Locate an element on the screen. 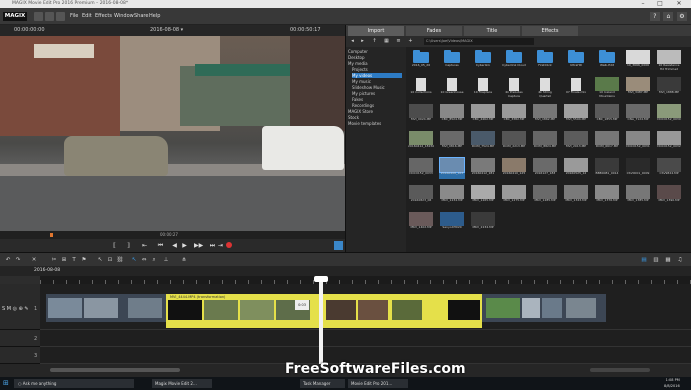  snap-icon: ⋔ is located at coordinates (184, 260).